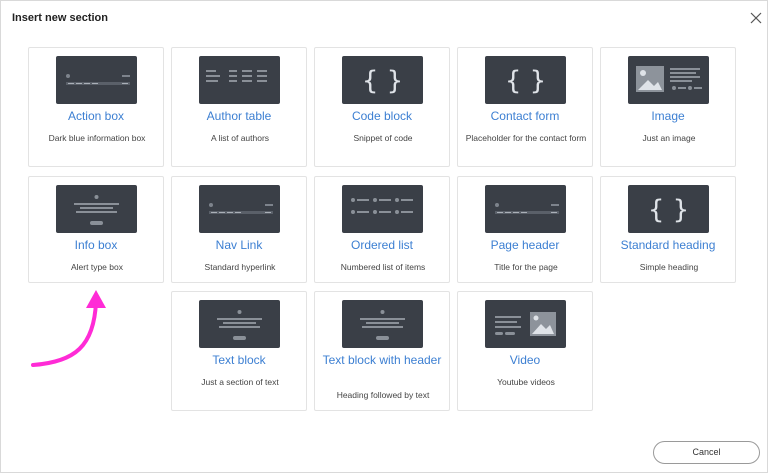 The width and height of the screenshot is (768, 473). Describe the element at coordinates (526, 138) in the screenshot. I see `card-description: Placeholder for the contact form` at that location.